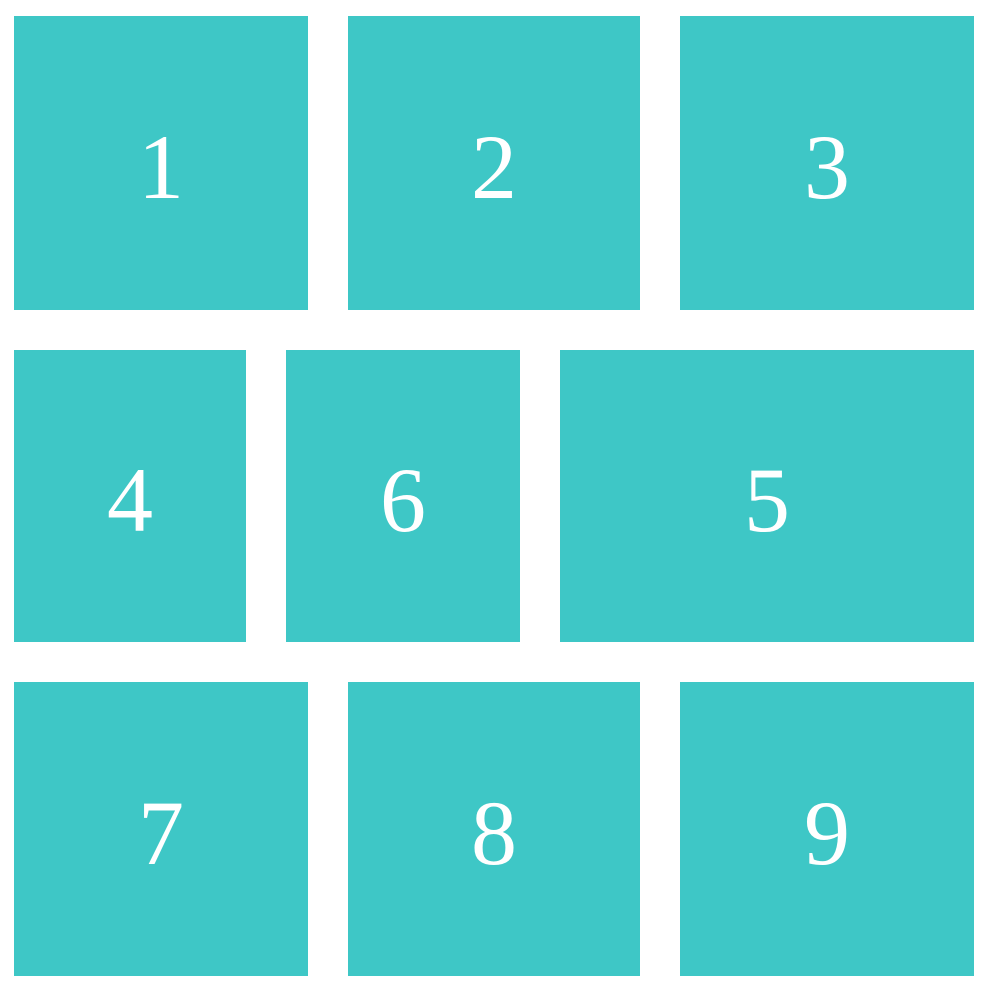 The height and width of the screenshot is (992, 990). I want to click on tile-label: 4, so click(130, 500).